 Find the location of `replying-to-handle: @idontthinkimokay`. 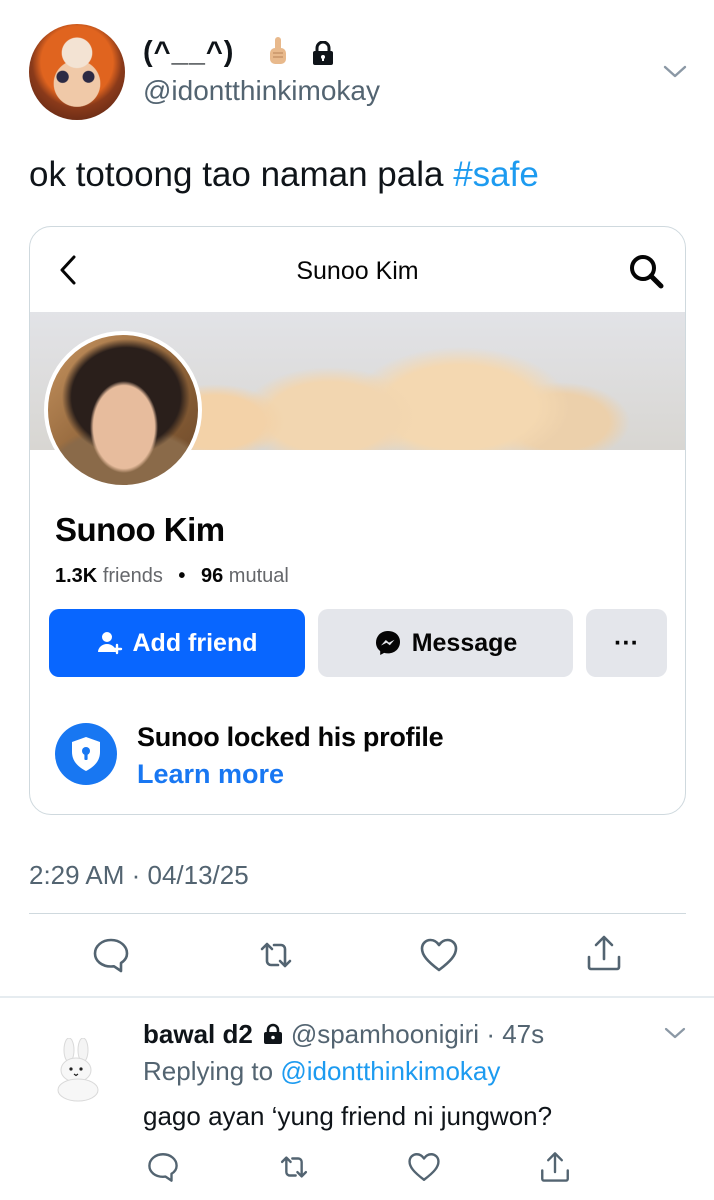

replying-to-handle: @idontthinkimokay is located at coordinates (390, 1071).